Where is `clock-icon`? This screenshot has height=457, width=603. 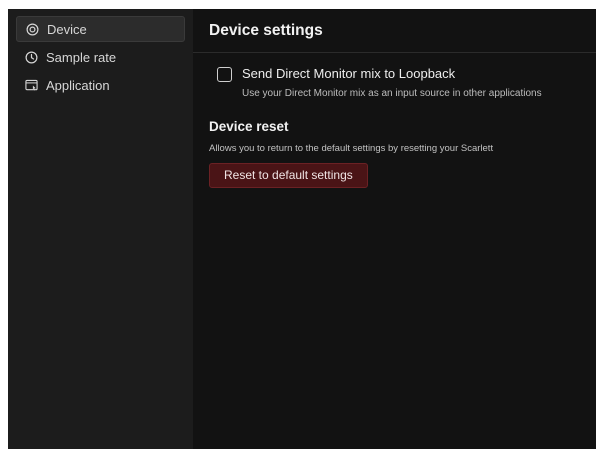
clock-icon is located at coordinates (31, 57).